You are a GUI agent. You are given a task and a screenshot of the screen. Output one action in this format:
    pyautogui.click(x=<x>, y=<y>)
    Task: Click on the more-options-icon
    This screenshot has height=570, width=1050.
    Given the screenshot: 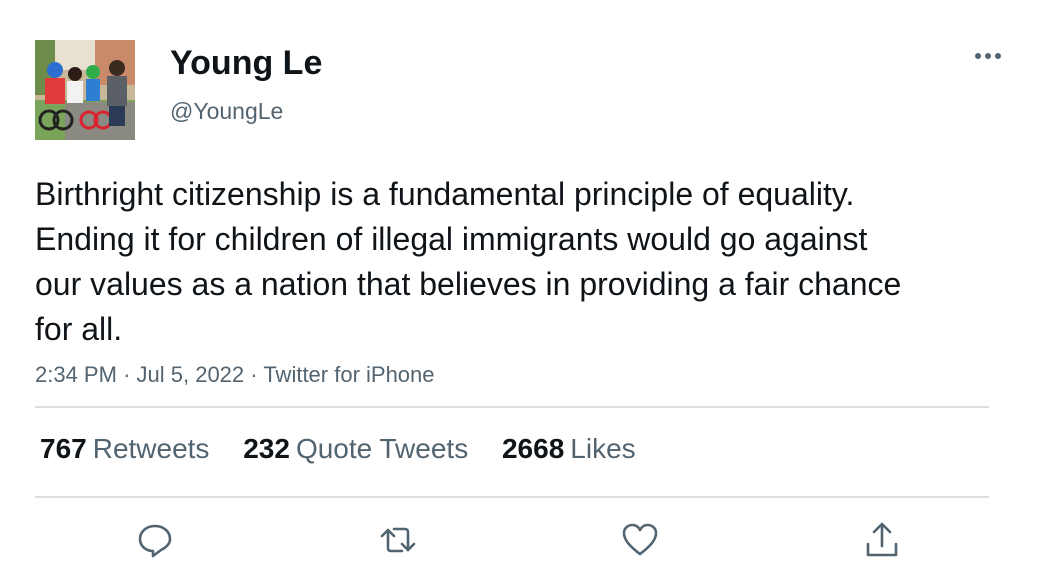 What is the action you would take?
    pyautogui.click(x=988, y=56)
    